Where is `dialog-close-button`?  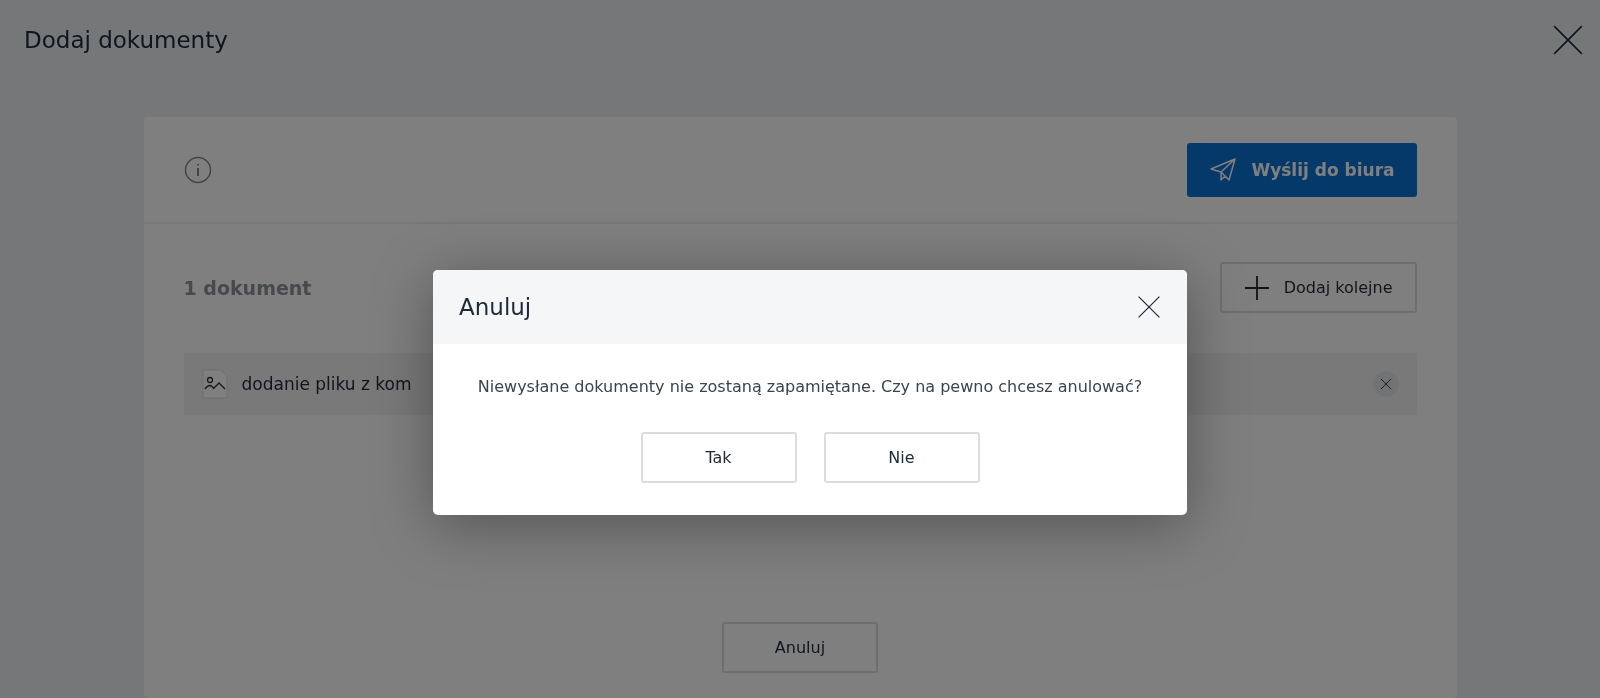 dialog-close-button is located at coordinates (1149, 307).